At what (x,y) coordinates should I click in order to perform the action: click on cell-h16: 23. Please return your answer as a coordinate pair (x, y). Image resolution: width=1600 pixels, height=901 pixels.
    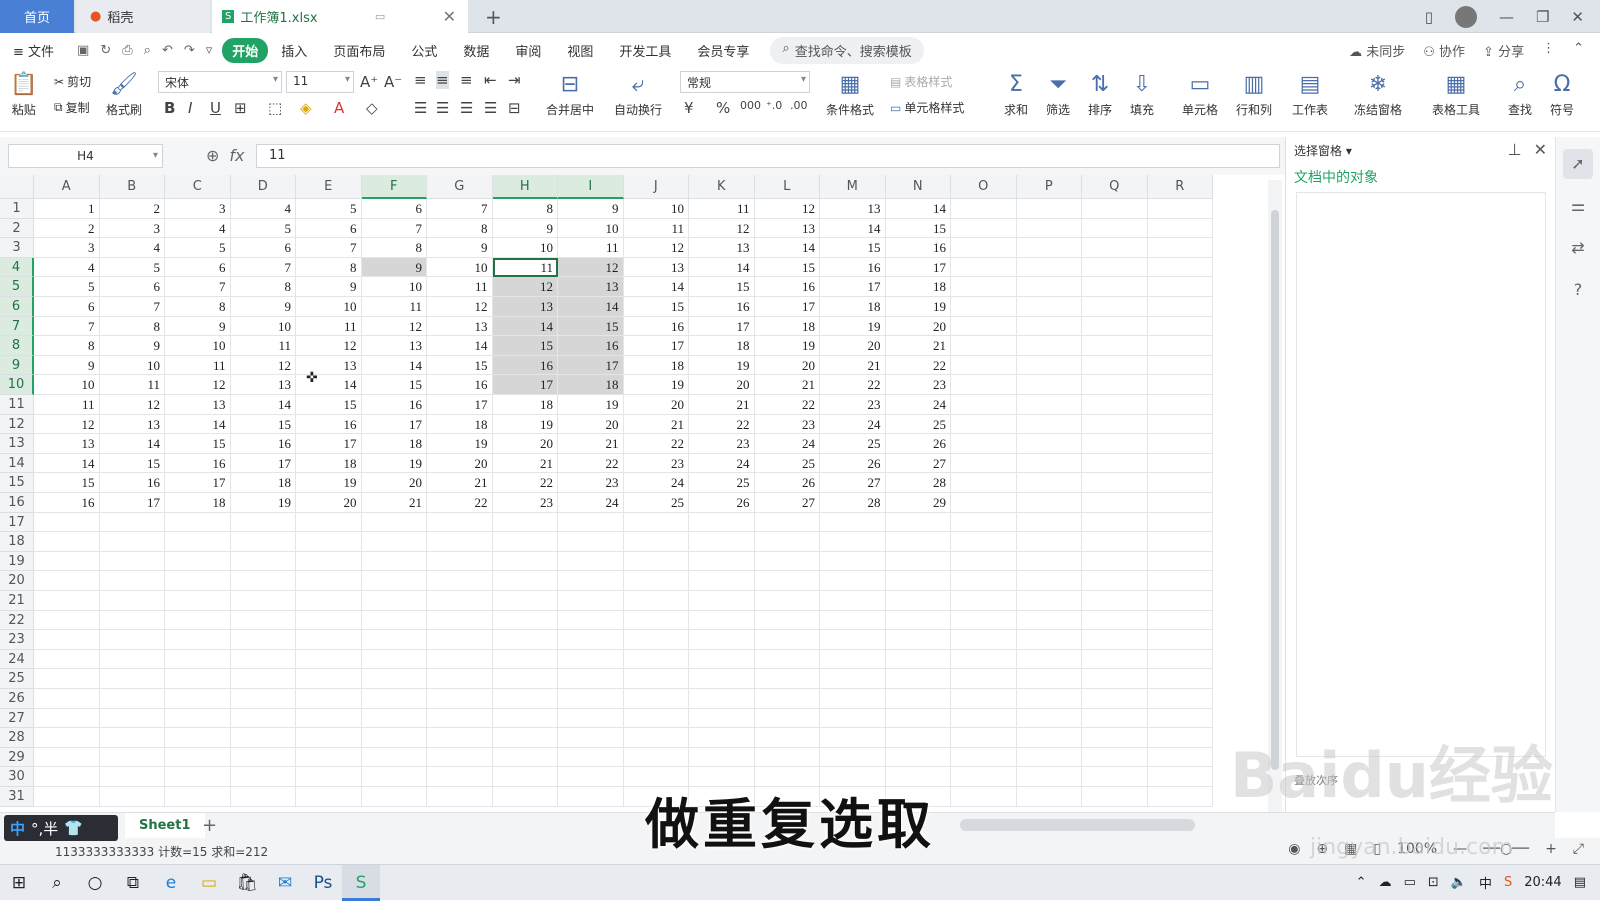
    Looking at the image, I should click on (525, 503).